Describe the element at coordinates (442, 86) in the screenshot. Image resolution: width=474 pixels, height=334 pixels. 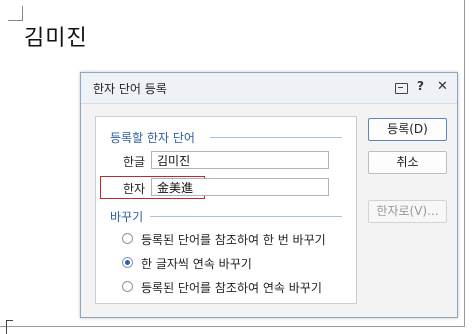
I see `close-icon: ✕` at that location.